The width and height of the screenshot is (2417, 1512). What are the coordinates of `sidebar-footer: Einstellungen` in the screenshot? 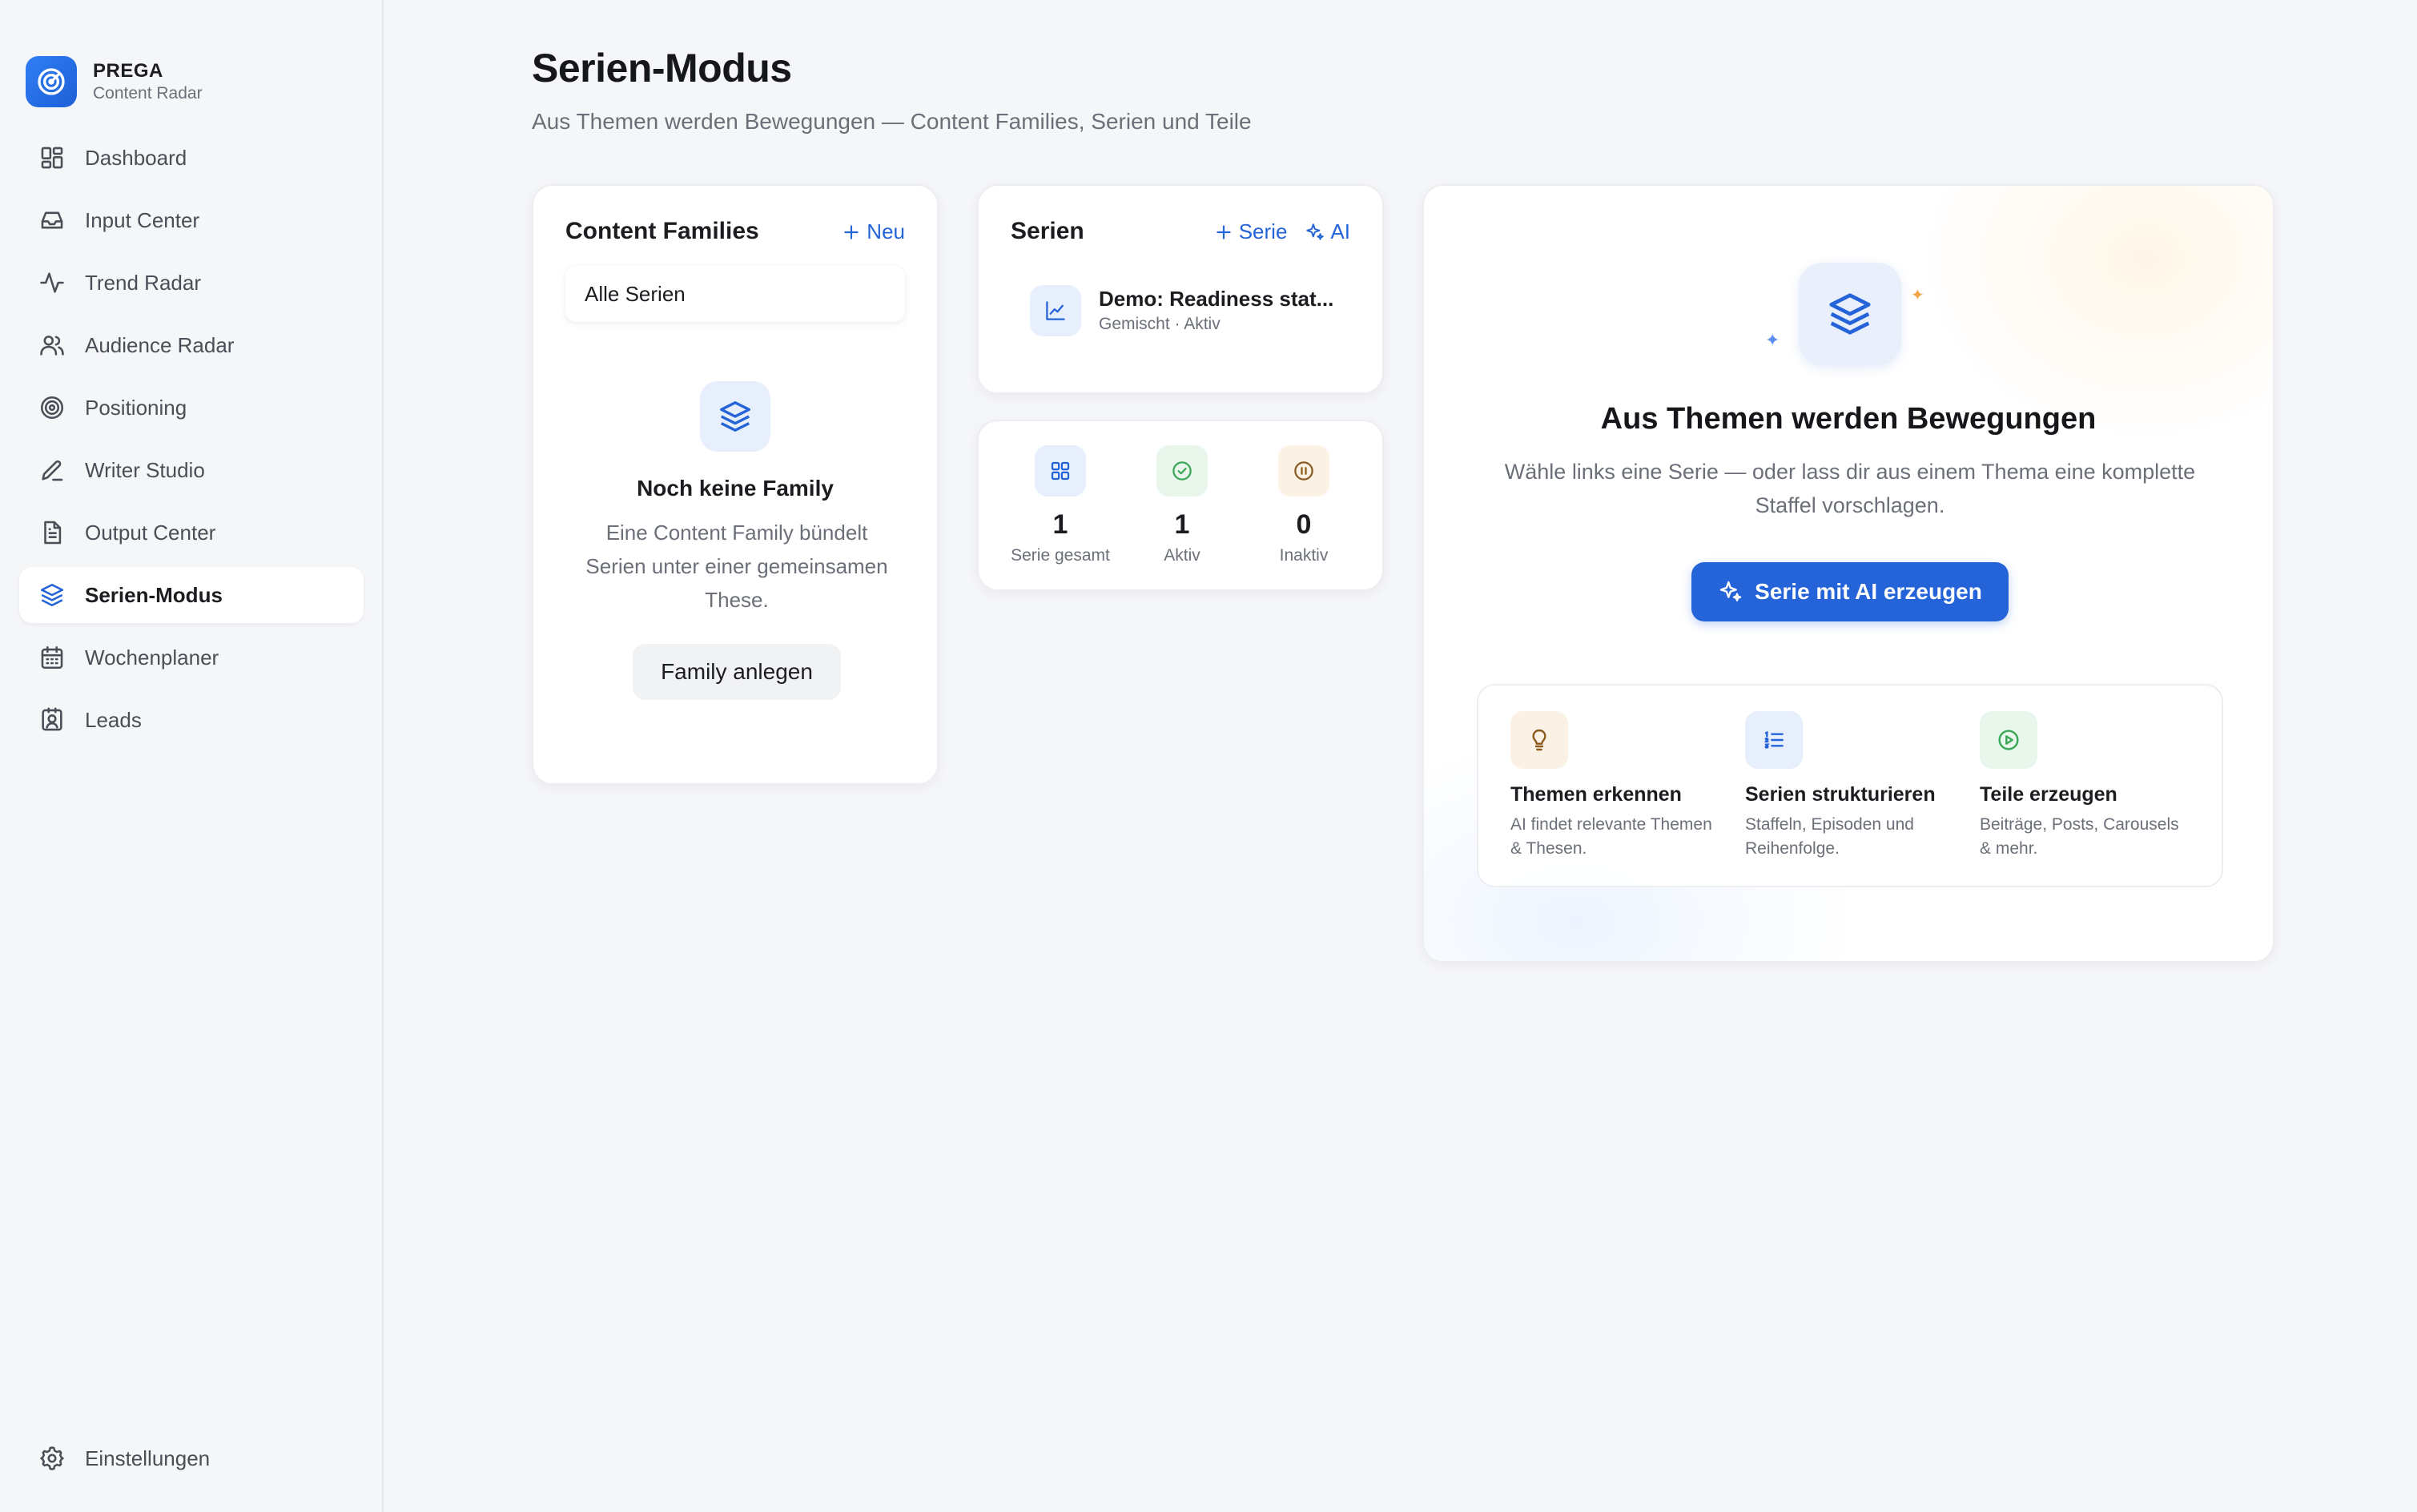 It's located at (191, 1461).